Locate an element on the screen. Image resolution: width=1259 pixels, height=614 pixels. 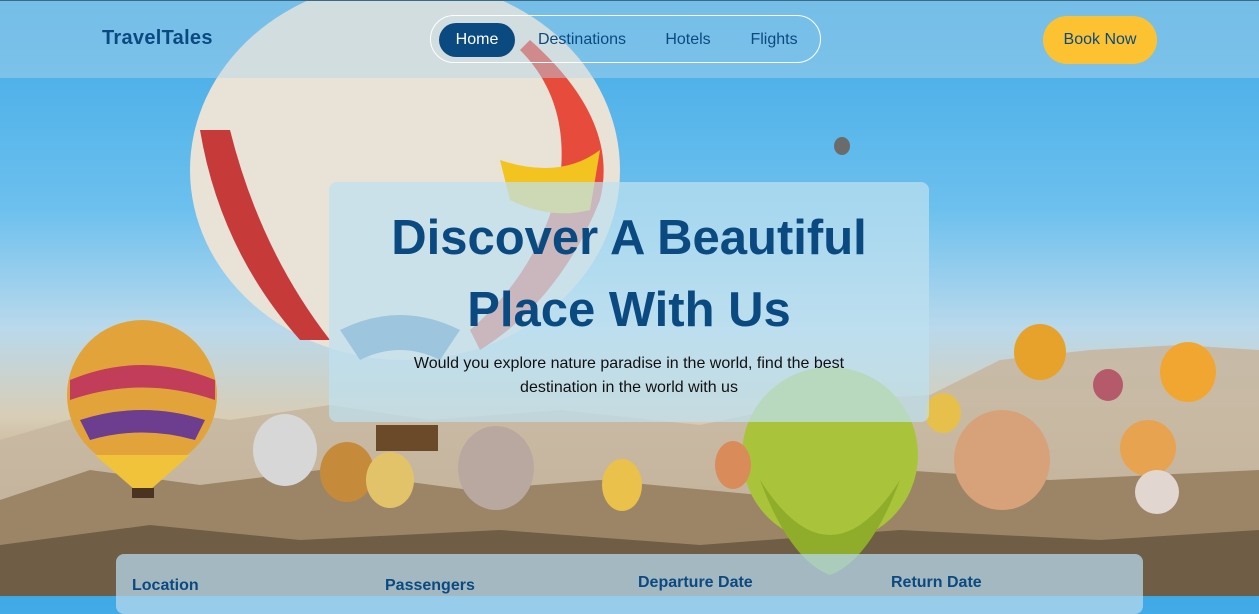
departure-date-label: Departure Date is located at coordinates (695, 582).